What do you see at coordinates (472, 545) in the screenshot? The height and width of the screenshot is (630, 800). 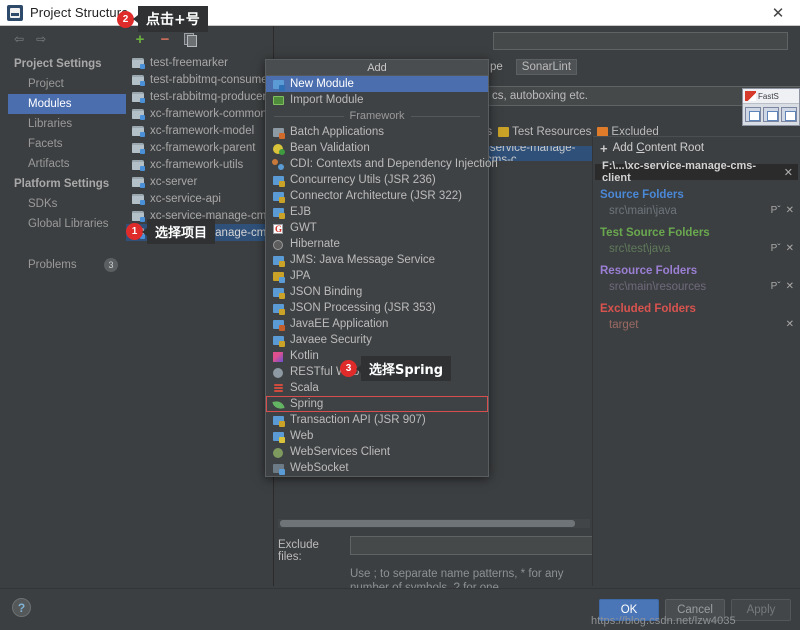 I see `exclude-files-input` at bounding box center [472, 545].